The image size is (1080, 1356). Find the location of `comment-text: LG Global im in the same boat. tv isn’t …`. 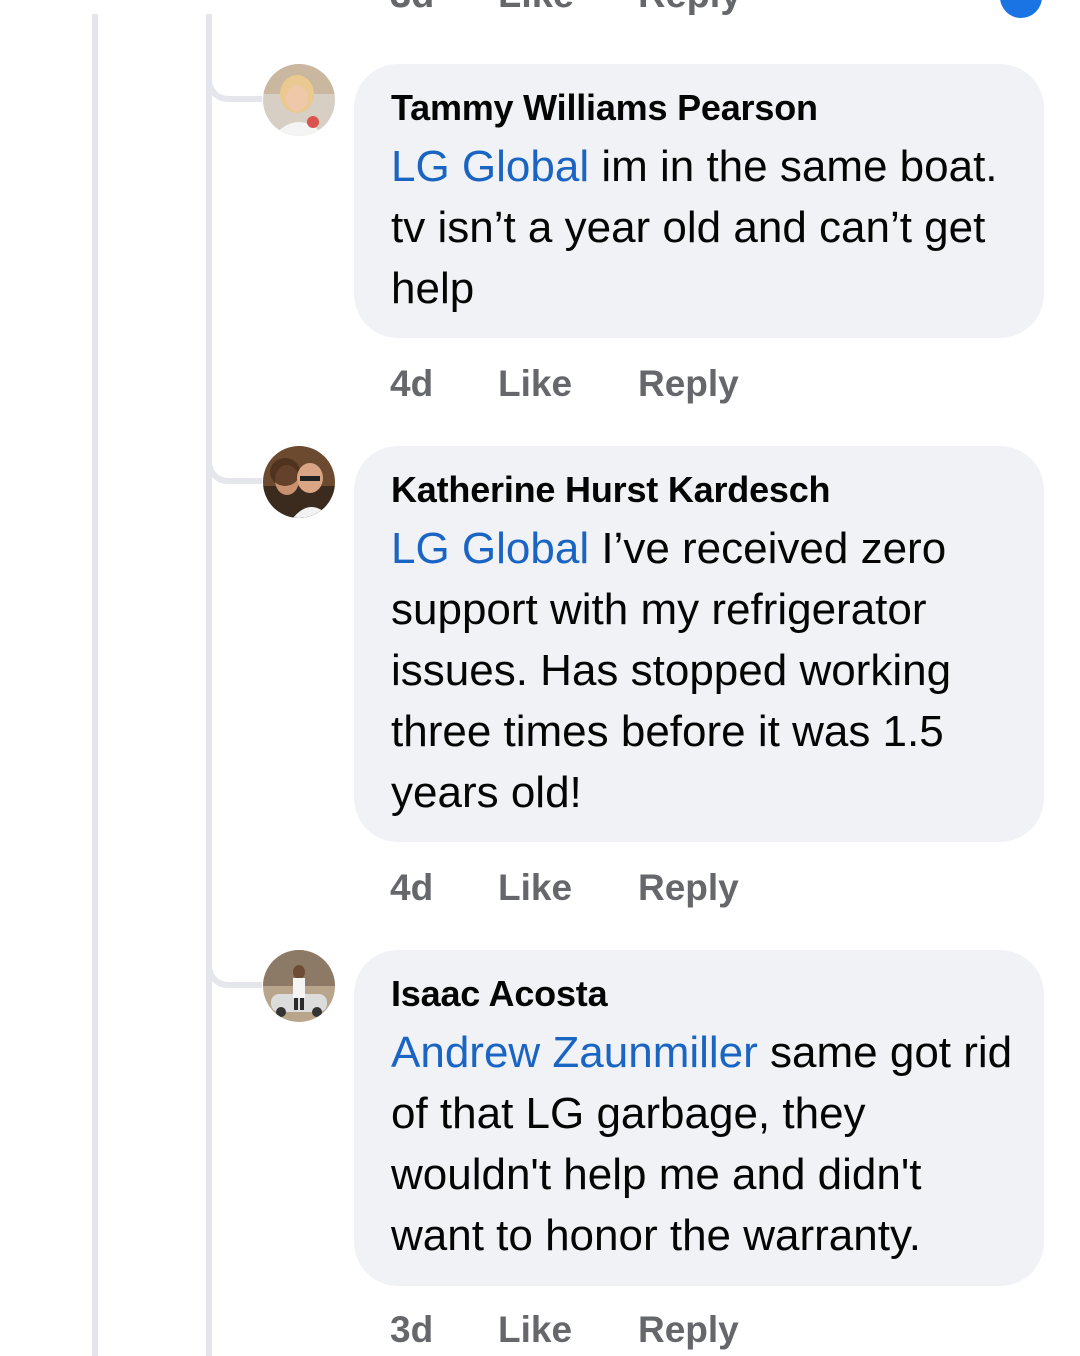

comment-text: LG Global im in the same boat. tv isn’t … is located at coordinates (705, 227).